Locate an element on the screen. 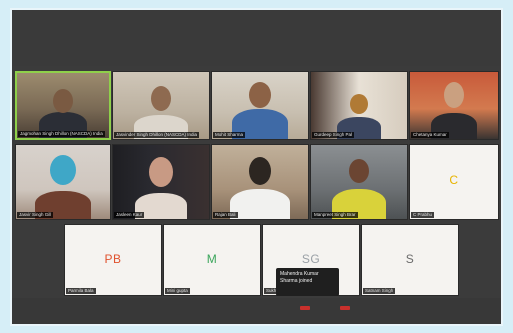  participant-initials: M is located at coordinates (212, 258).